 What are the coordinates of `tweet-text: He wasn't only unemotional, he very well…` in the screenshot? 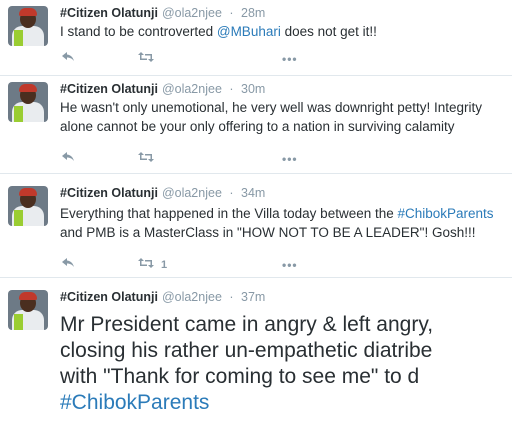 It's located at (271, 117).